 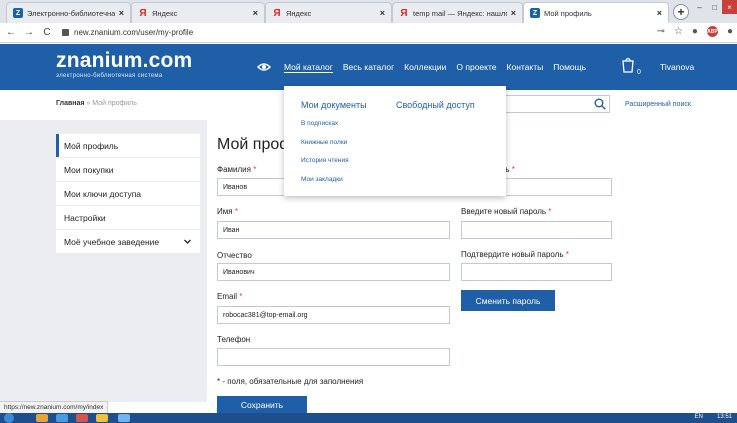 What do you see at coordinates (11, 32) in the screenshot?
I see `back-icon: ←` at bounding box center [11, 32].